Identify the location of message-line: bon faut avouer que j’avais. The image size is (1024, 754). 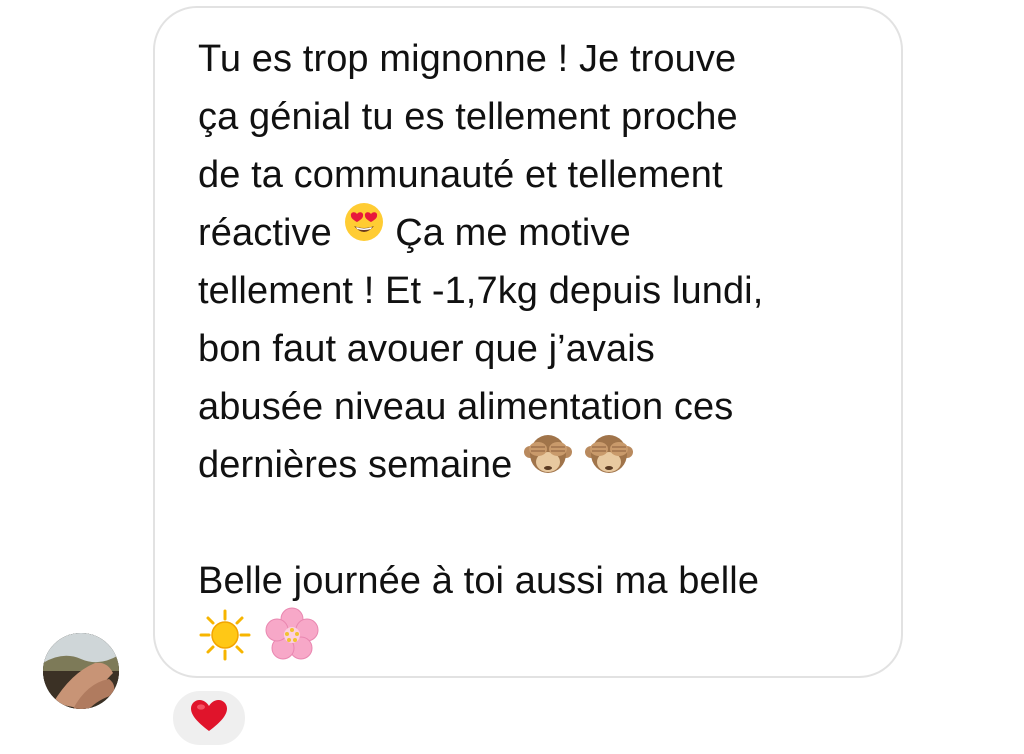
(426, 349).